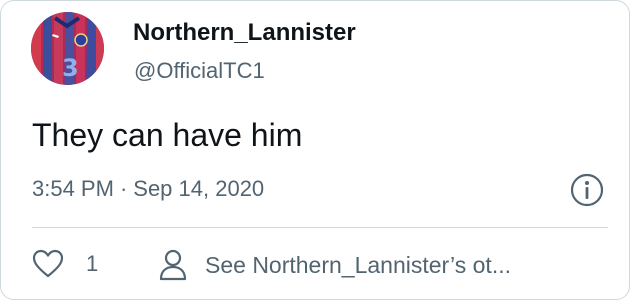 The width and height of the screenshot is (630, 300). I want to click on like-count: 1, so click(92, 263).